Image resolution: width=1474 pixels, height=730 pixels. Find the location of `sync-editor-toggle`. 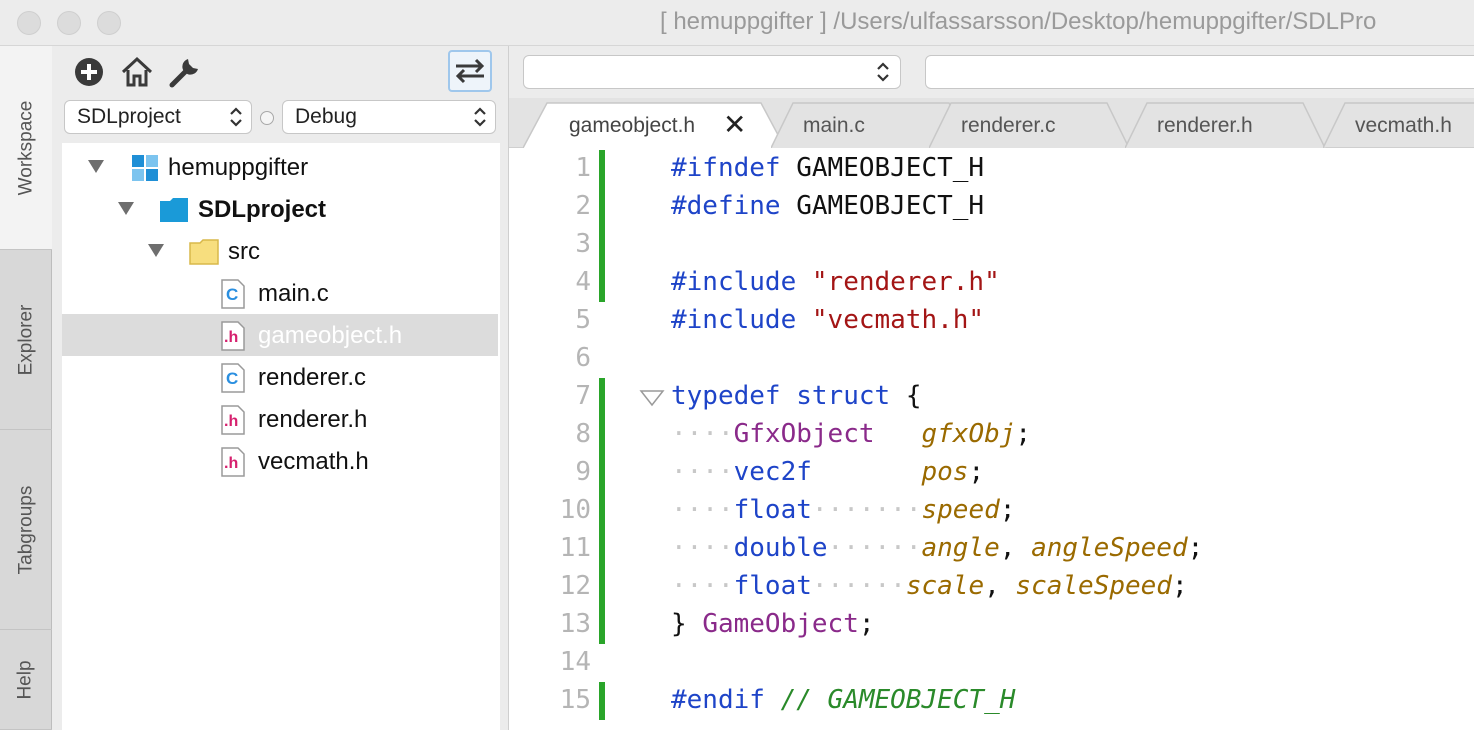

sync-editor-toggle is located at coordinates (470, 71).